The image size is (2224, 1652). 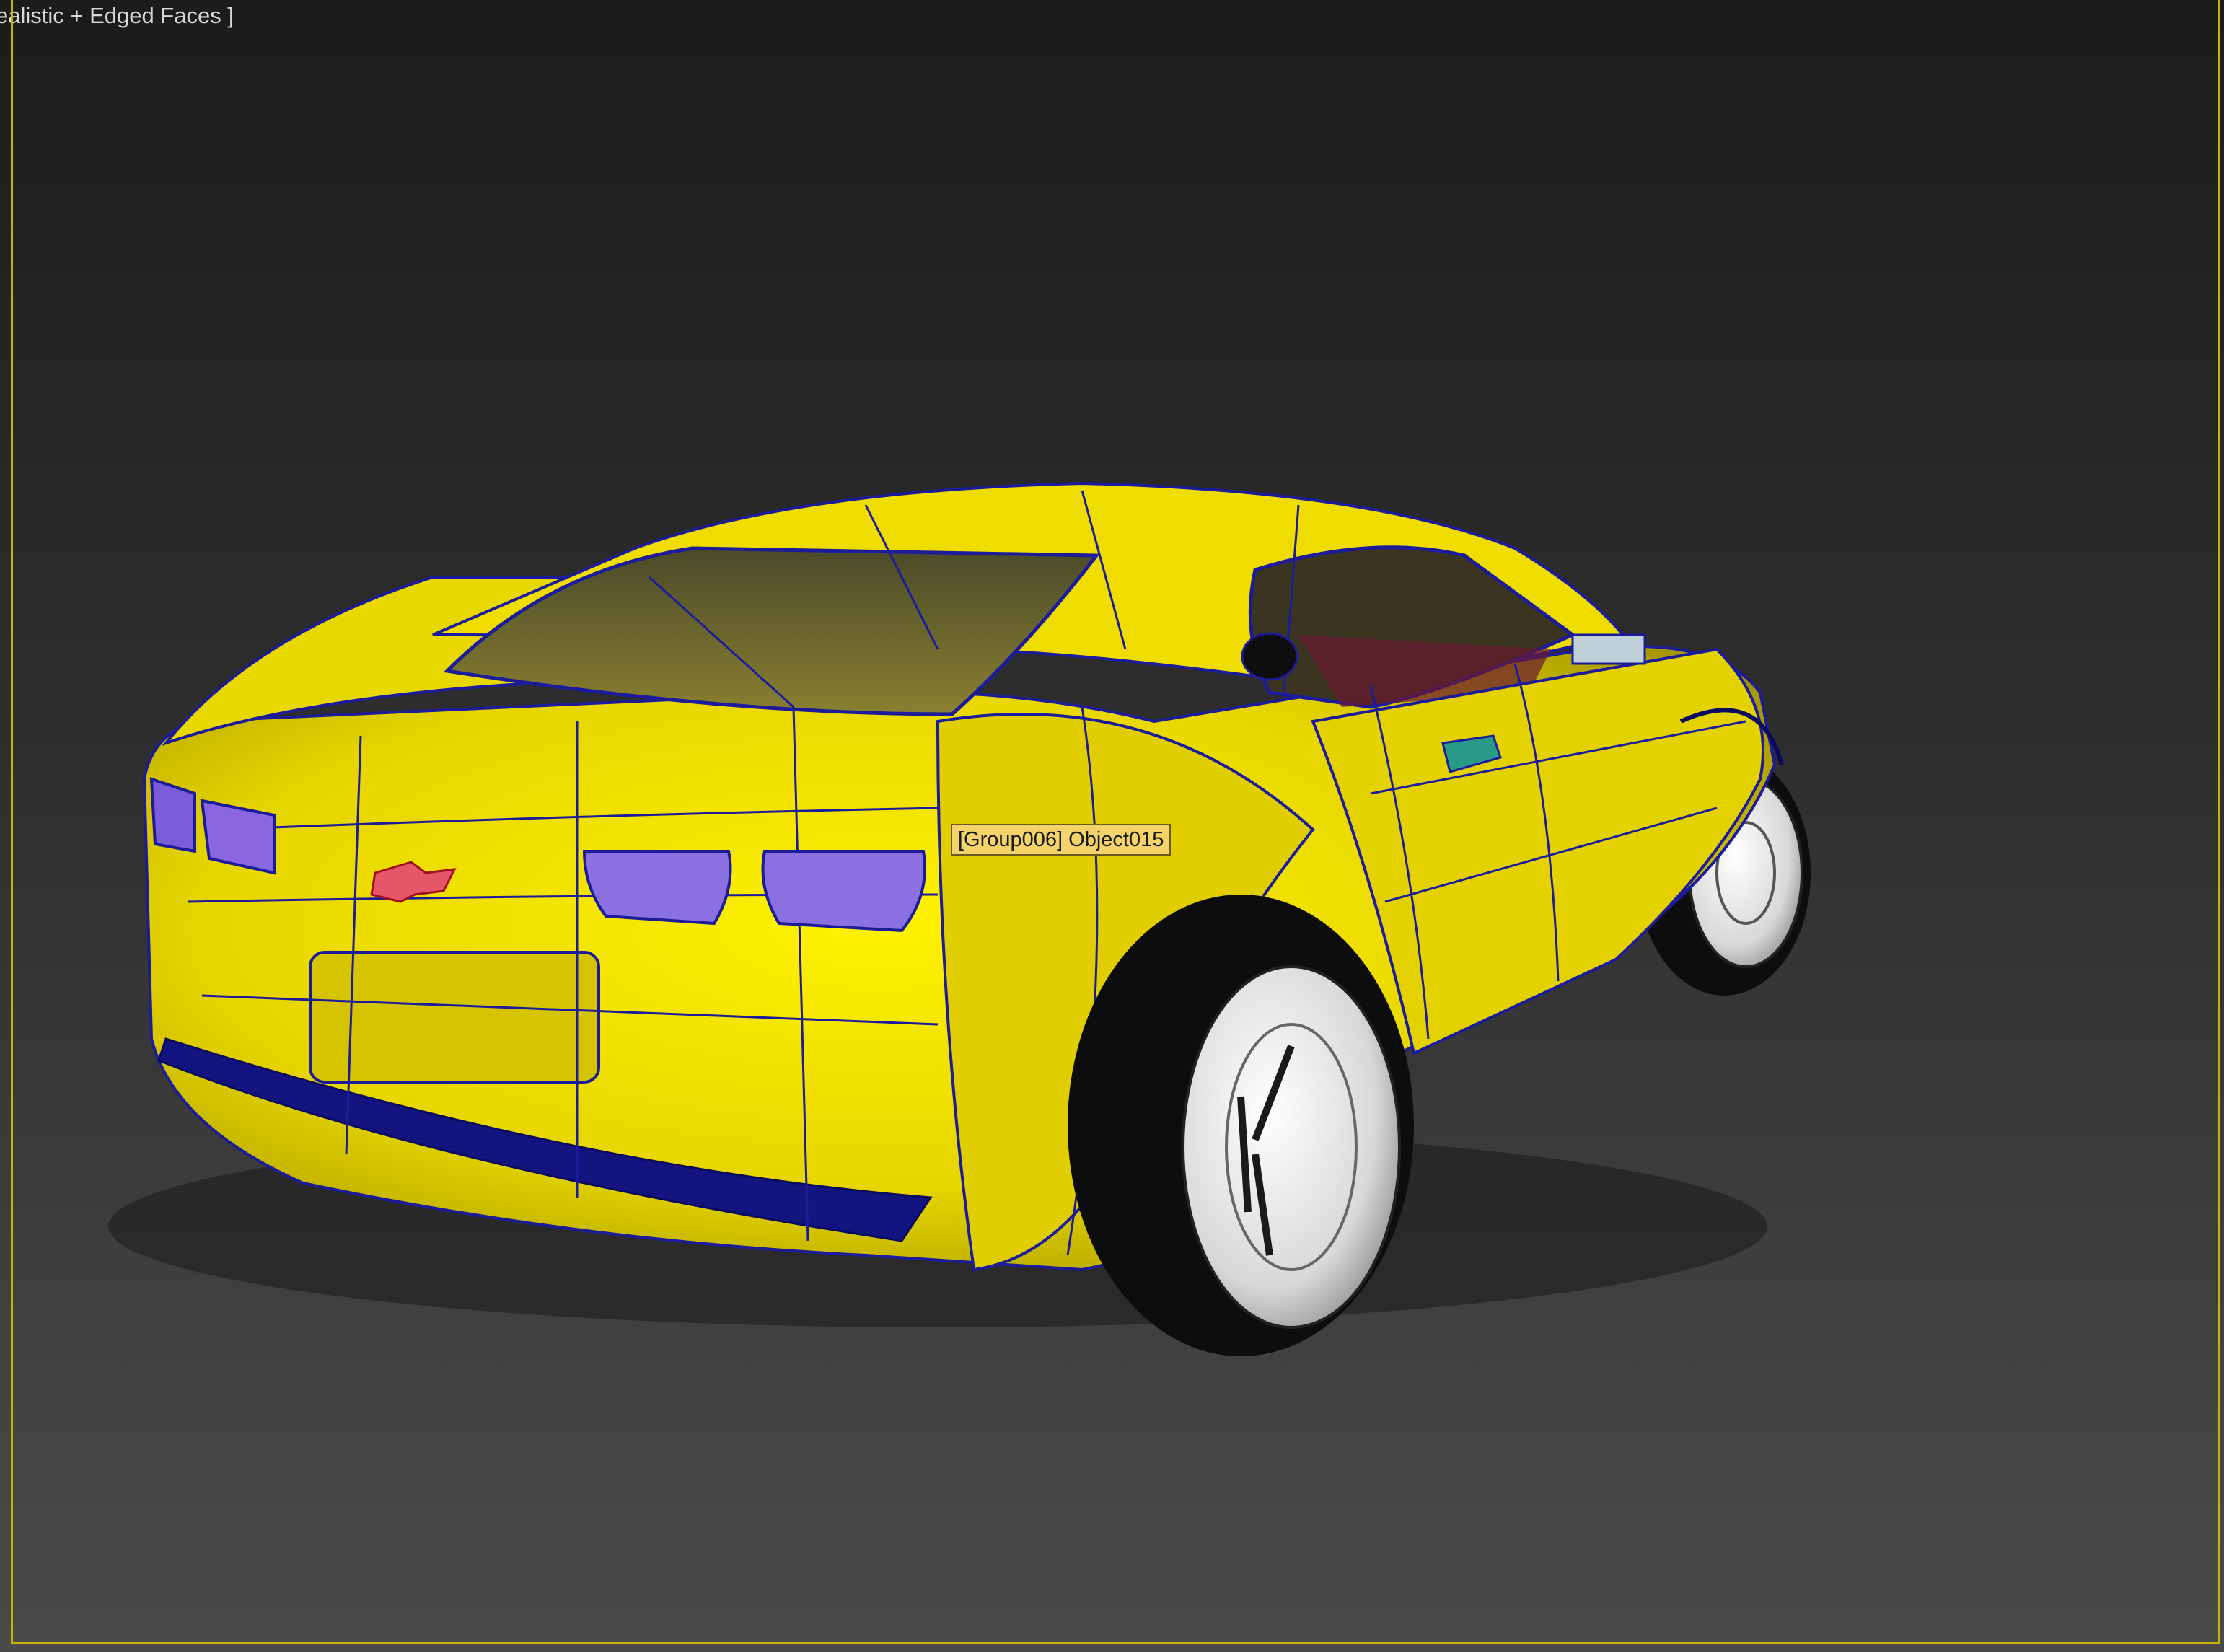 I want to click on viewport-shading-label: ealistic + Edged Faces ], so click(x=117, y=15).